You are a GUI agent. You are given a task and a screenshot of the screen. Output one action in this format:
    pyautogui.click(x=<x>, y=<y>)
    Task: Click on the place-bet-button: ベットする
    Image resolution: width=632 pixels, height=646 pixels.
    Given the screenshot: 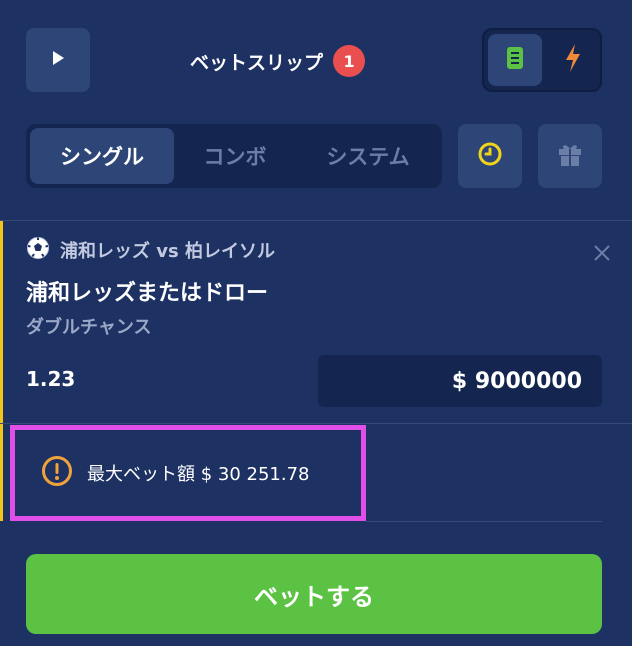 What is the action you would take?
    pyautogui.click(x=314, y=594)
    